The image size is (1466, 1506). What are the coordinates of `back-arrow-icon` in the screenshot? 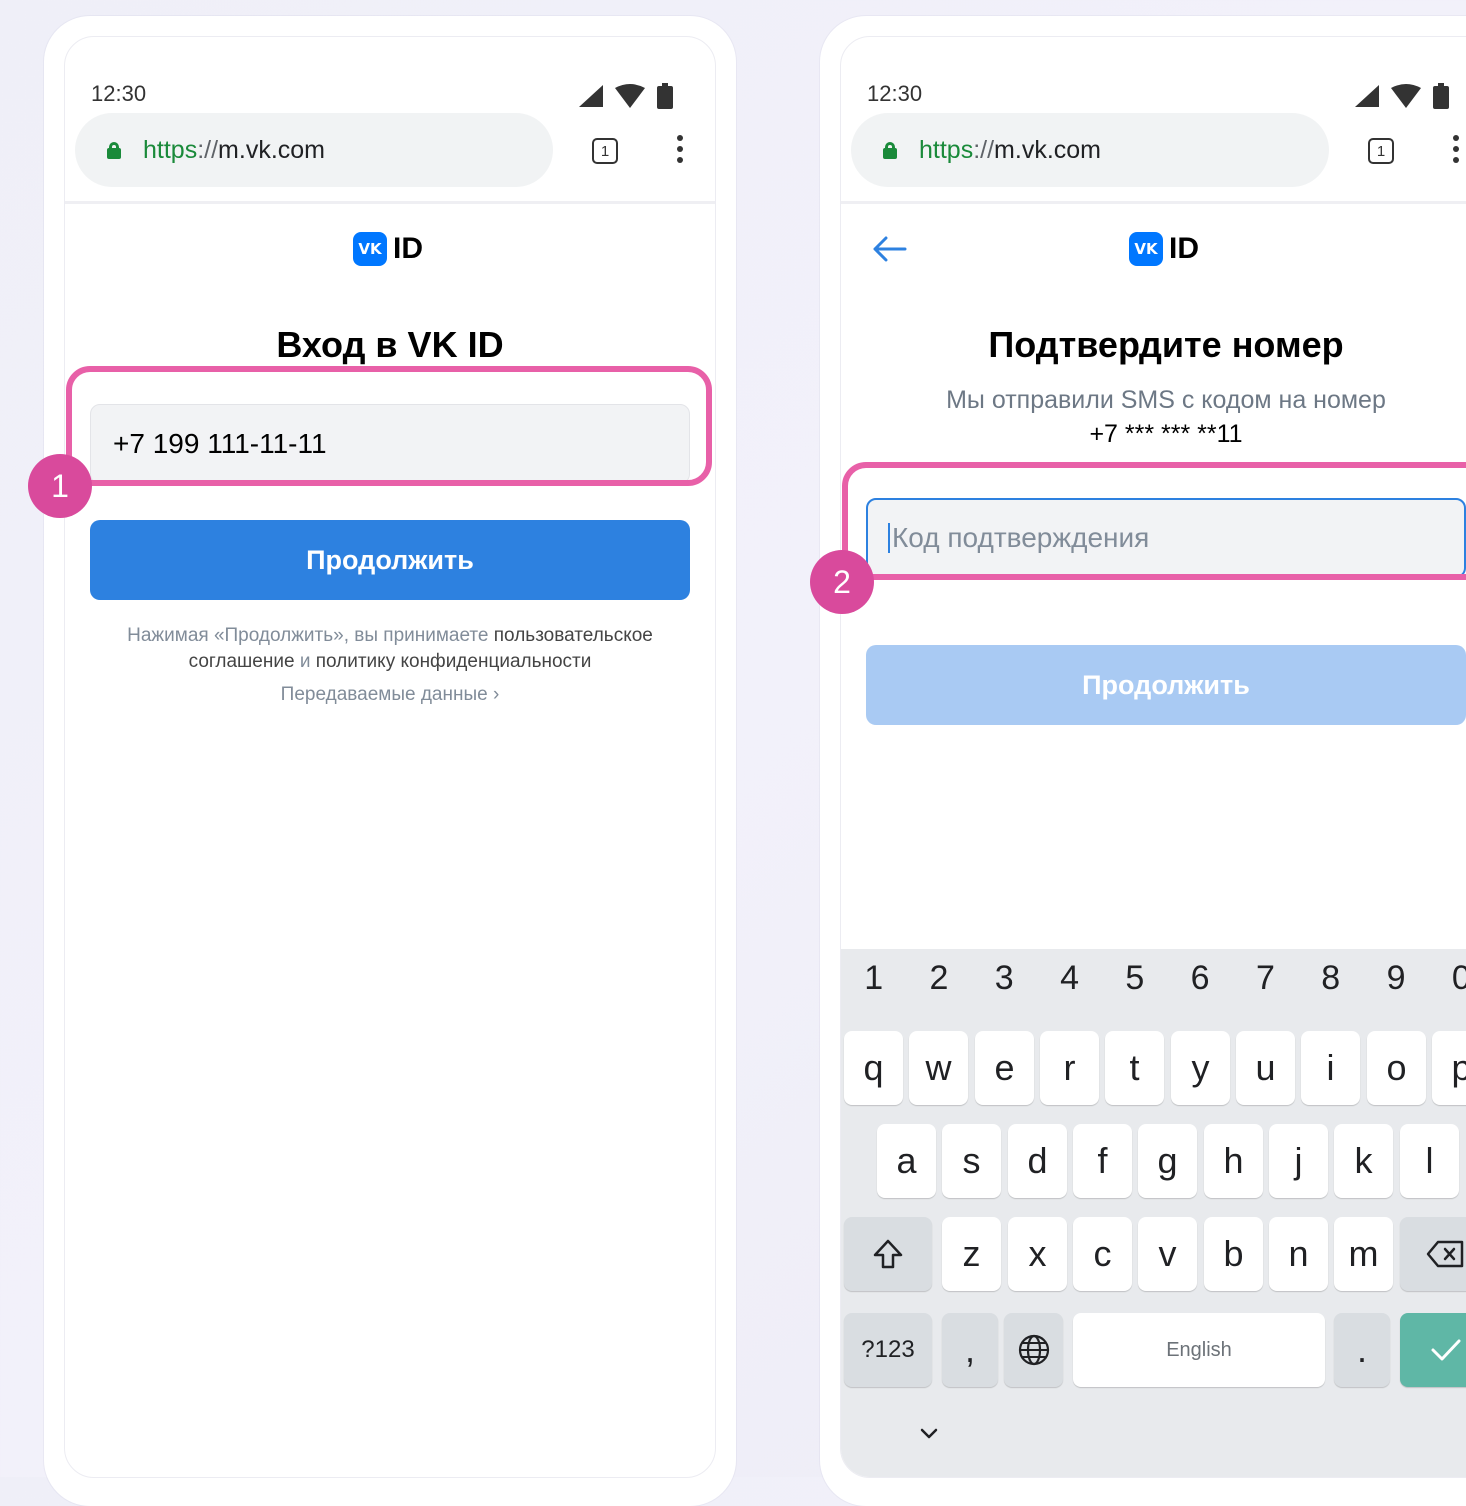 It's located at (889, 249).